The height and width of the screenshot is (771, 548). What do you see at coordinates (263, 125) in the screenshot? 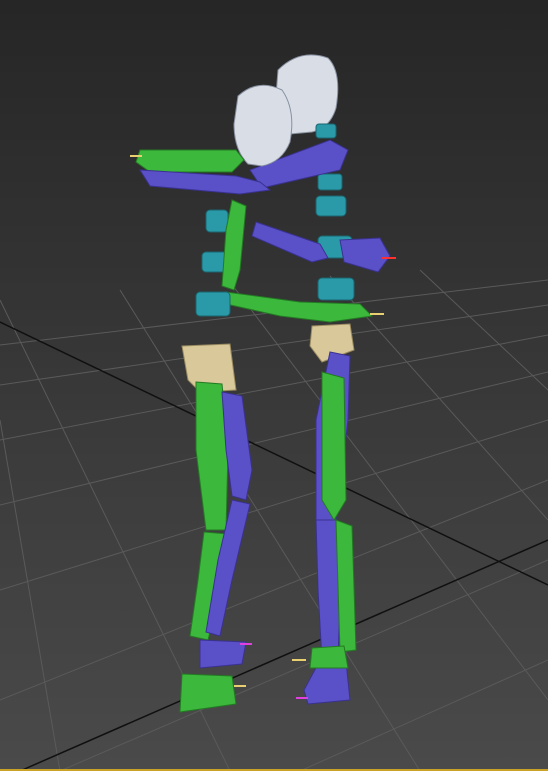
I see `head-front` at bounding box center [263, 125].